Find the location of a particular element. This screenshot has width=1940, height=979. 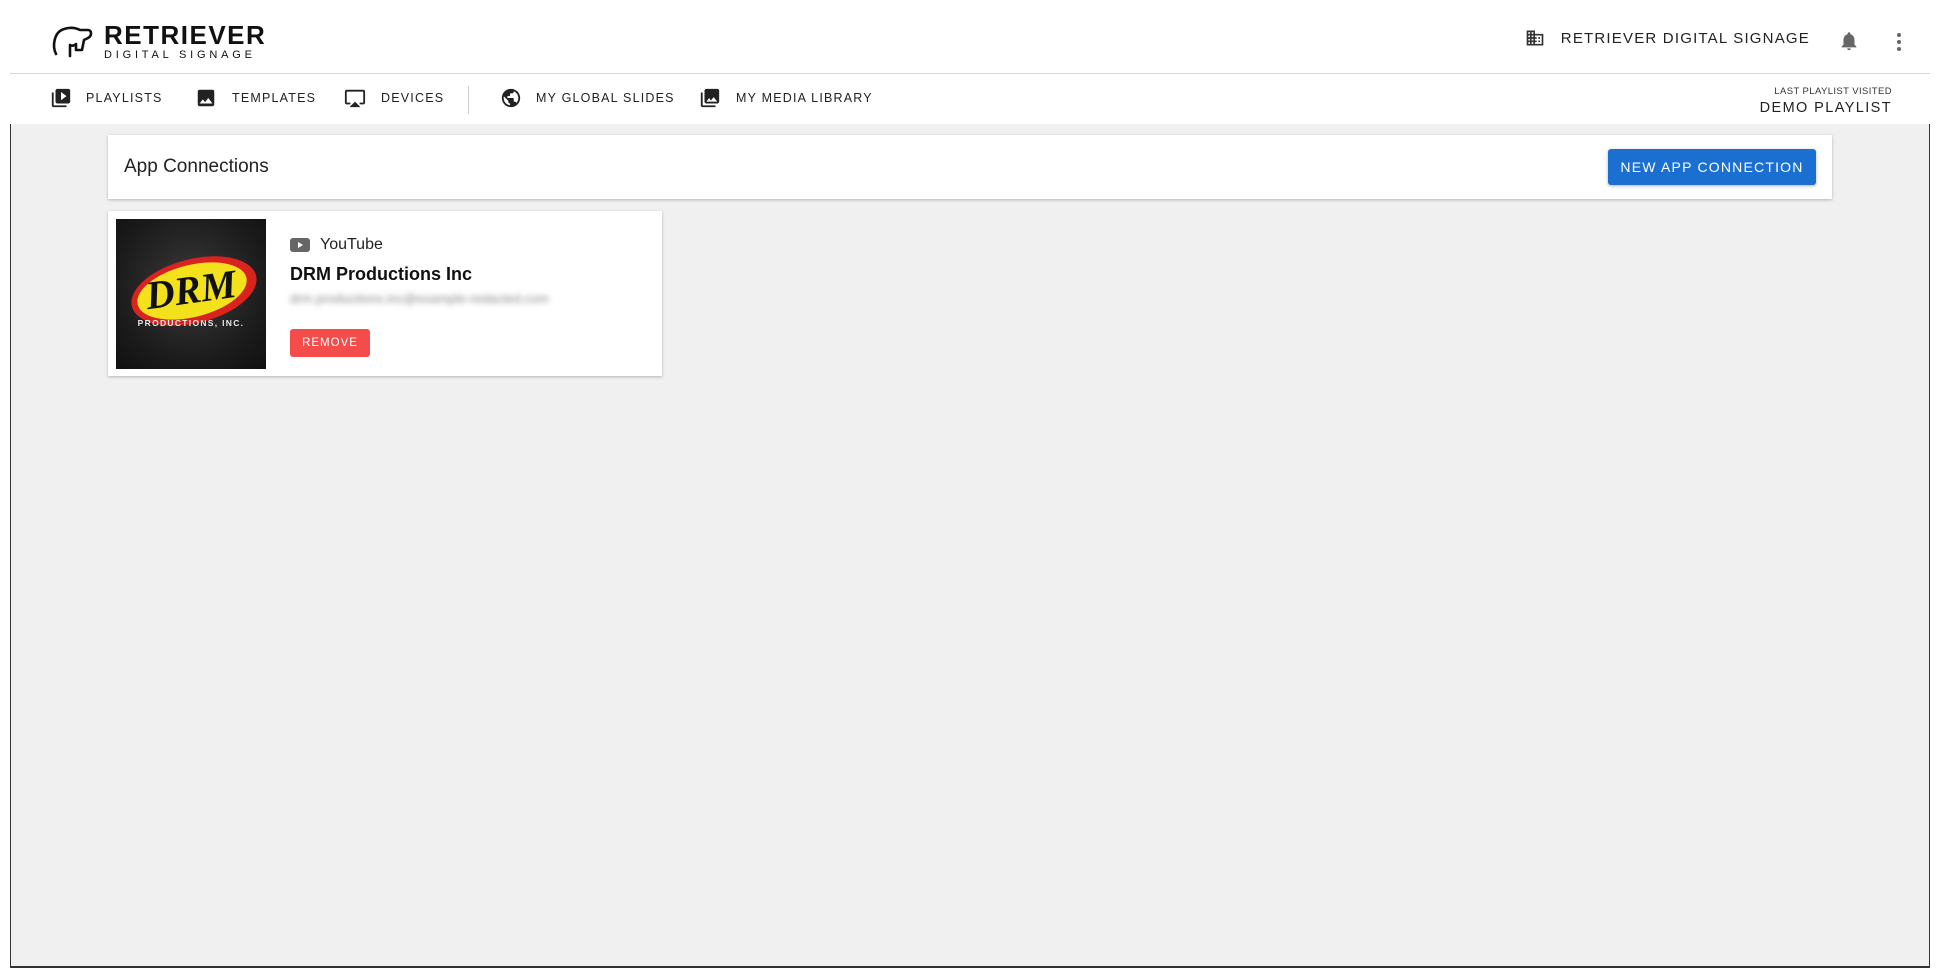

image-icon is located at coordinates (206, 98).